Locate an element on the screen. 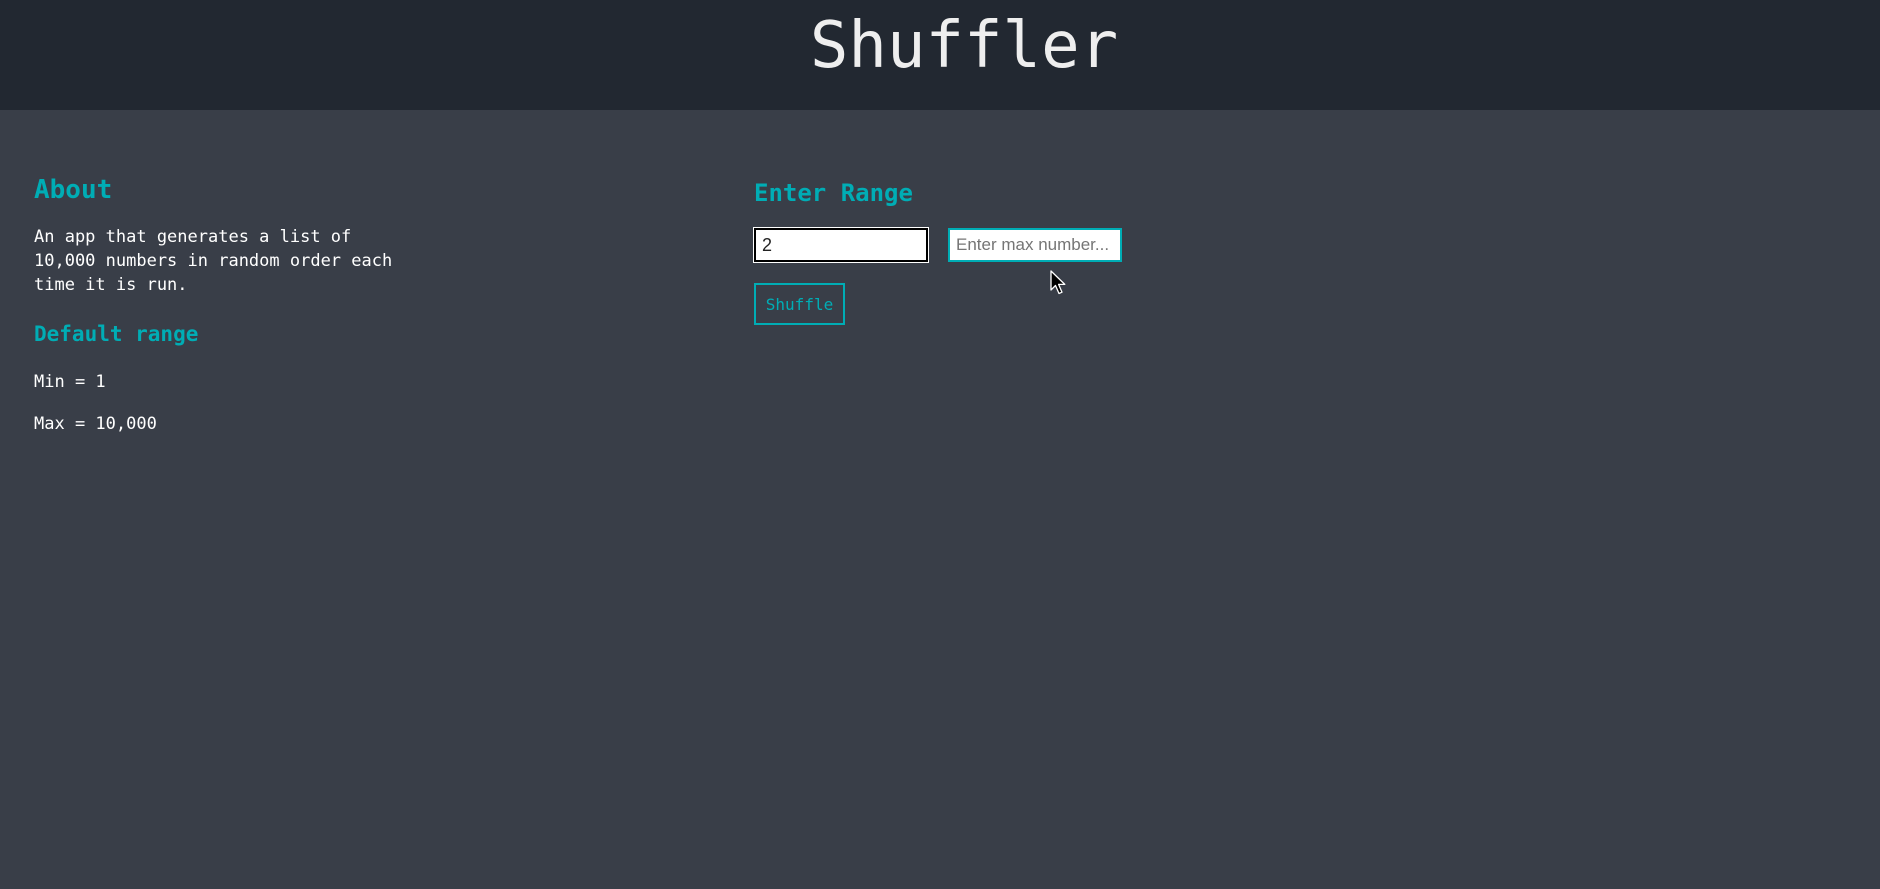 Image resolution: width=1880 pixels, height=889 pixels. mouse-pointer-icon is located at coordinates (1058, 282).